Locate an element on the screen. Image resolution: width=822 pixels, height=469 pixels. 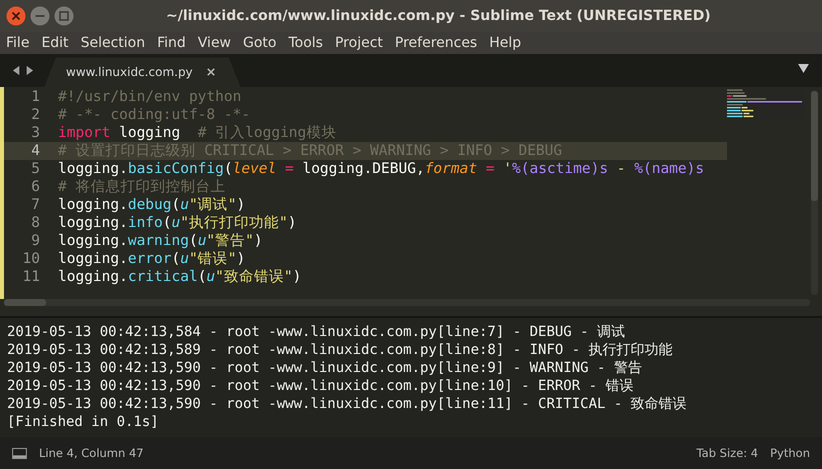
line-number: 5 is located at coordinates (35, 169).